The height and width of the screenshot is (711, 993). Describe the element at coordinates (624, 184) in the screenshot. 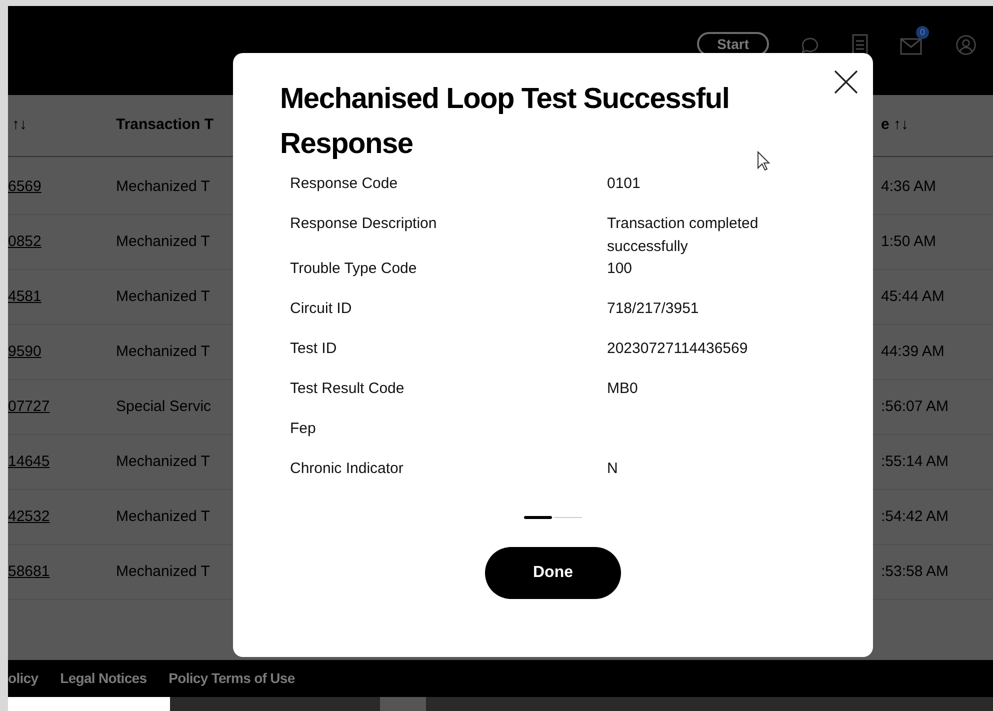

I see `field-value: 0101` at that location.